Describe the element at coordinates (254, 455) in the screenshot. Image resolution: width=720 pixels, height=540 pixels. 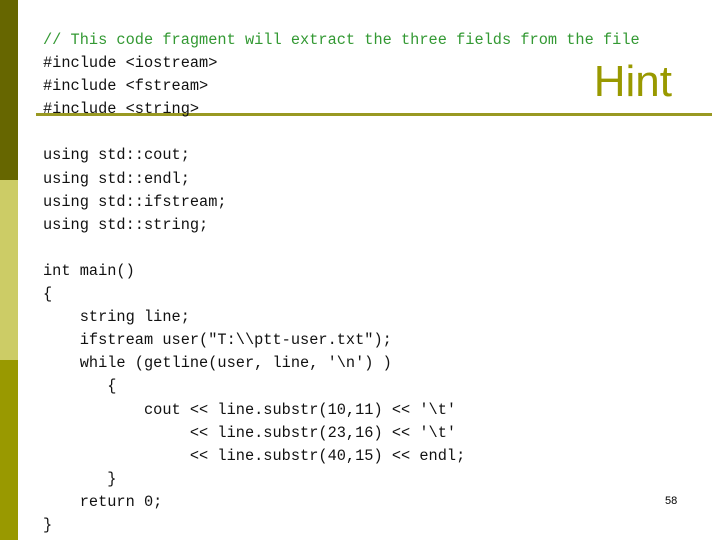
I see `code-line: << line.substr(40,15) << endl;` at that location.